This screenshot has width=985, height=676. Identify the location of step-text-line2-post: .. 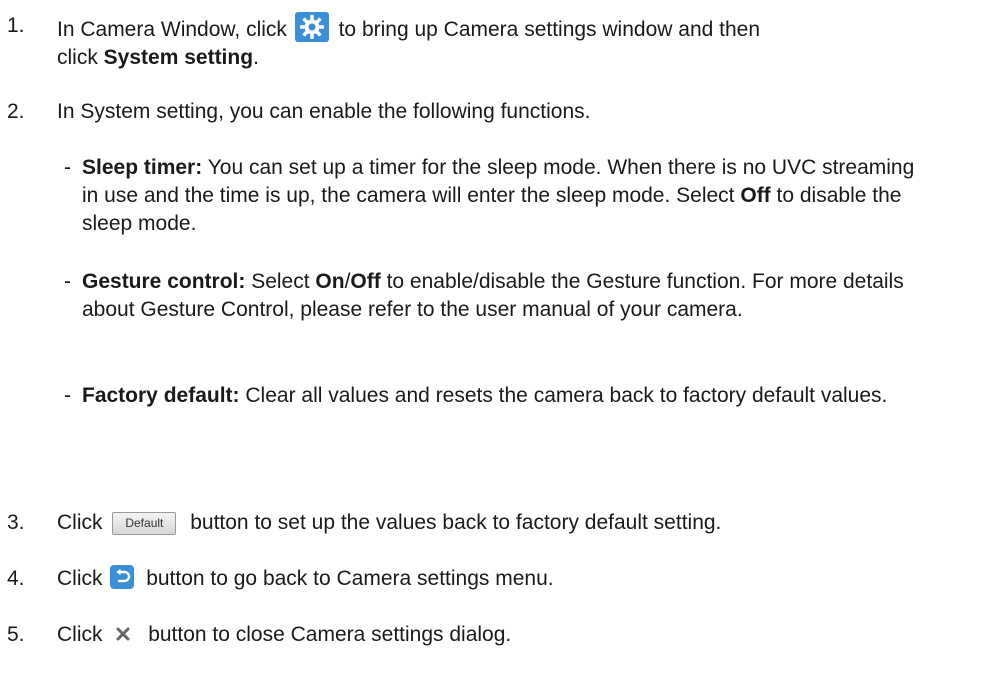
(256, 57).